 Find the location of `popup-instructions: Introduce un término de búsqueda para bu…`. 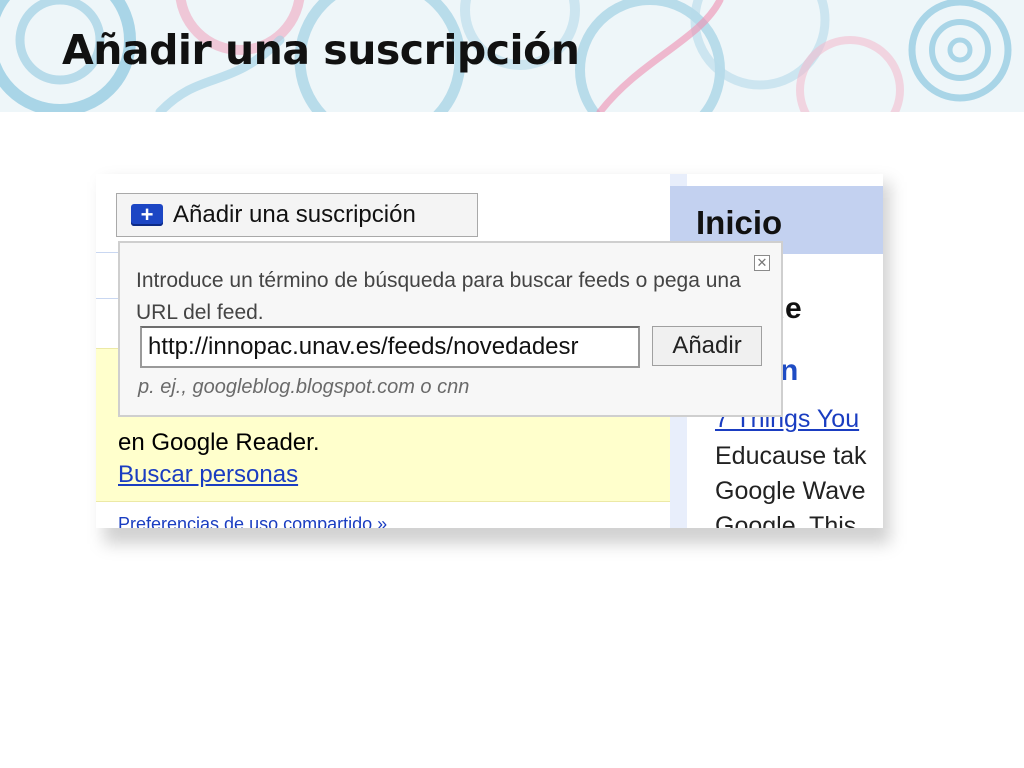

popup-instructions: Introduce un término de búsqueda para bu… is located at coordinates (438, 296).